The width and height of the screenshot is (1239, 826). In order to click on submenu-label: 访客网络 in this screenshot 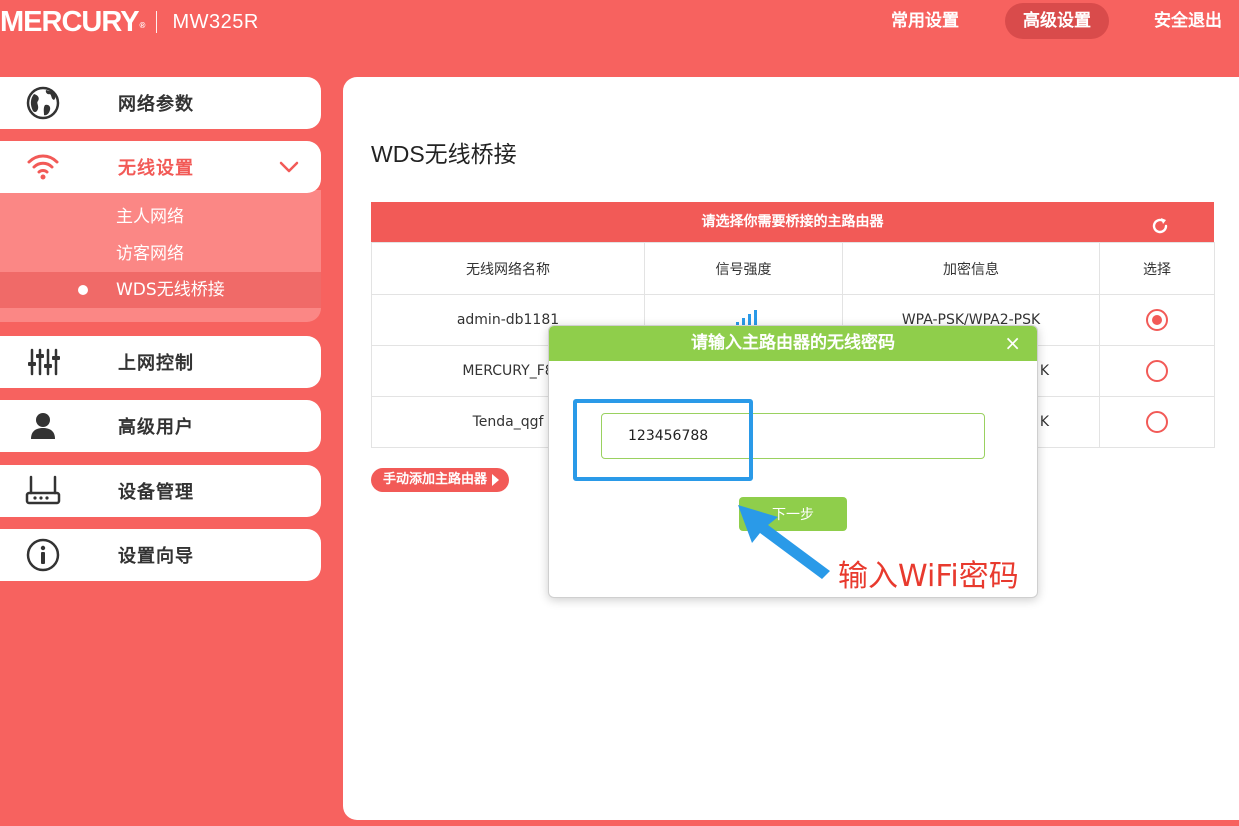, I will do `click(150, 254)`.